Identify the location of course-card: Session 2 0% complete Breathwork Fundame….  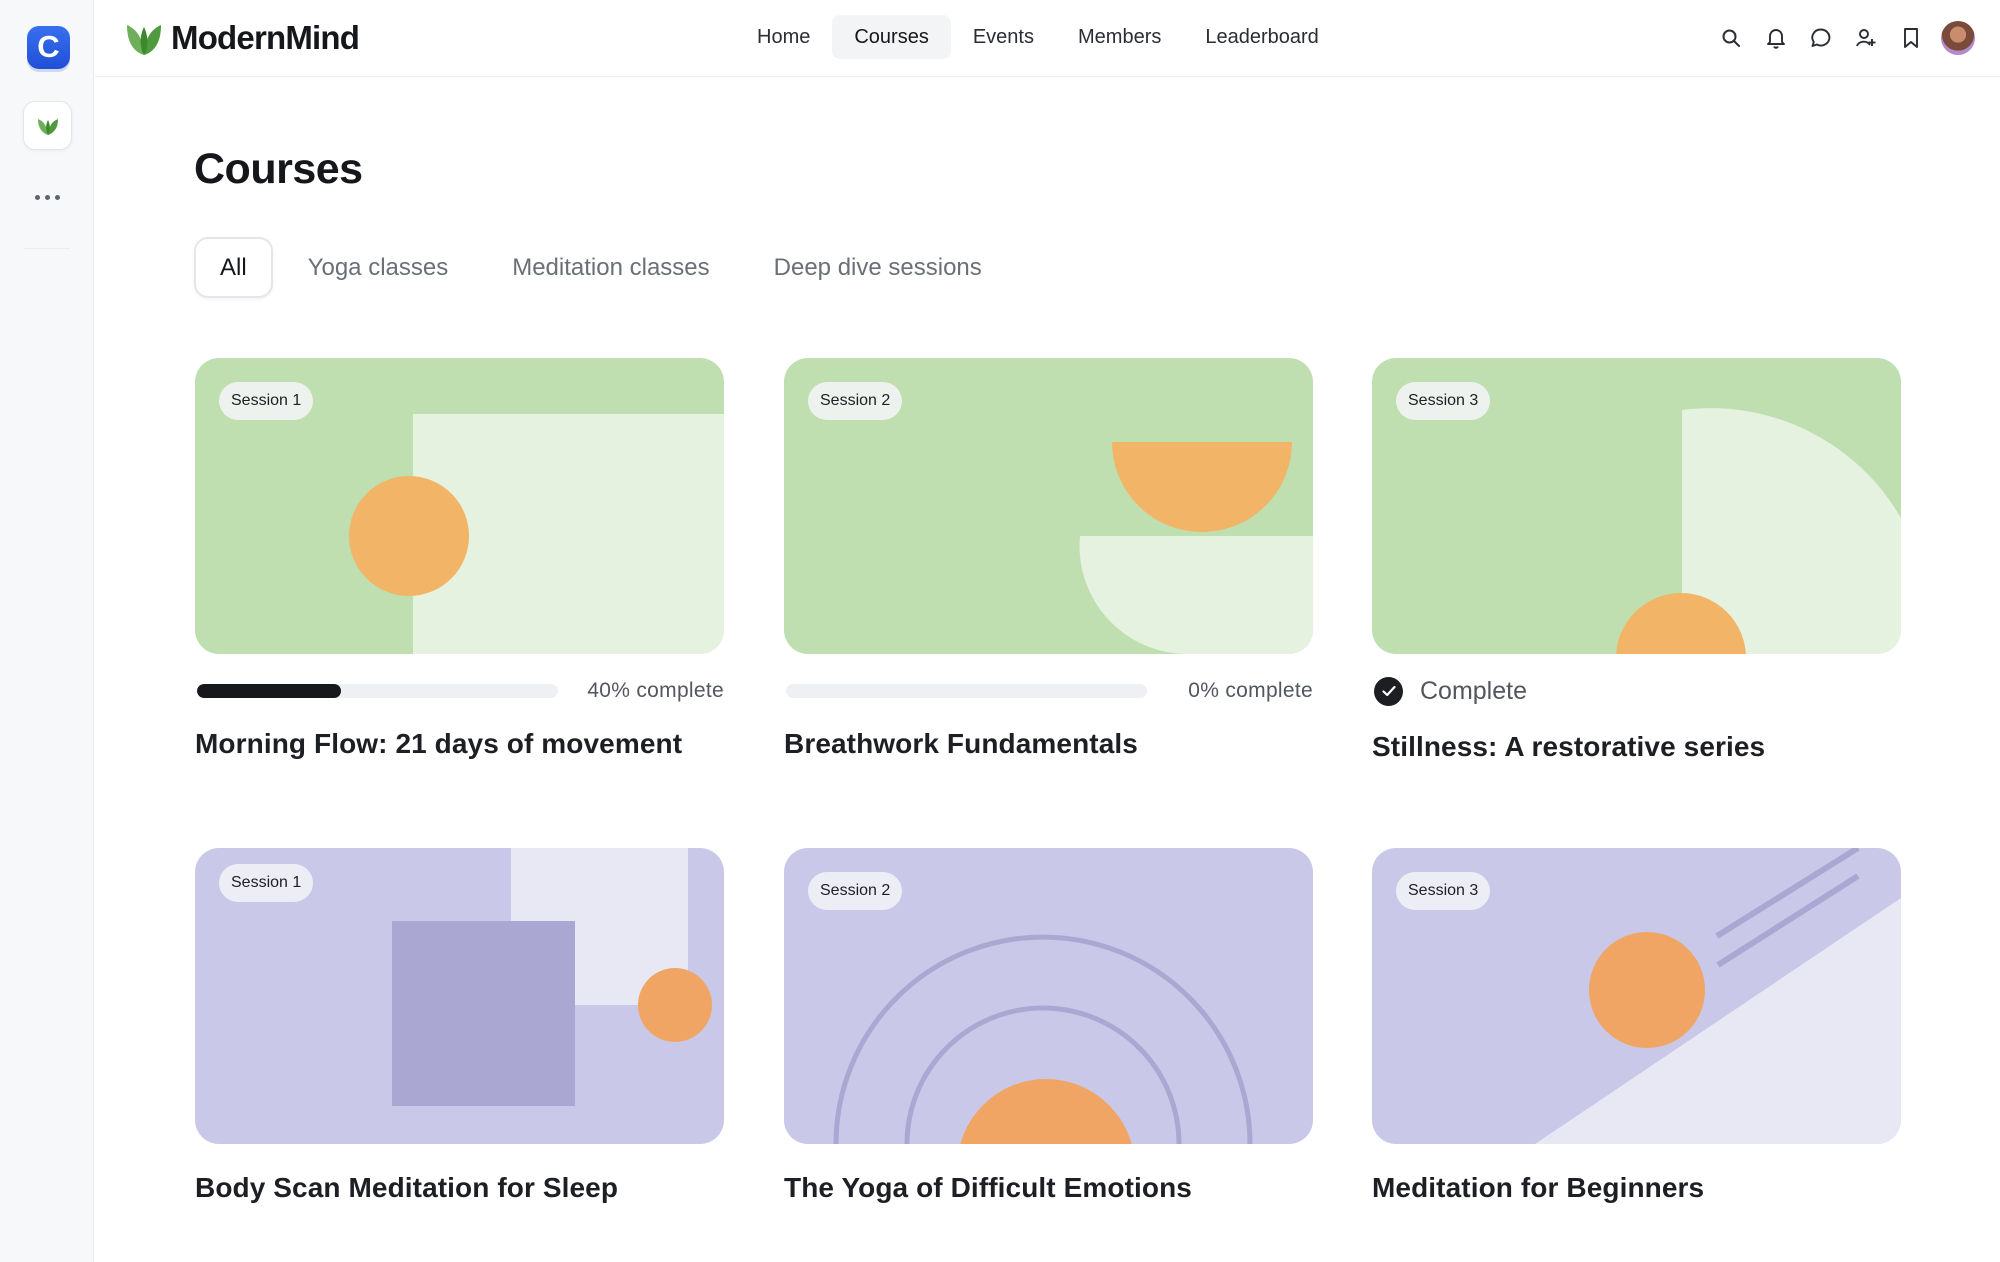
(1048, 558).